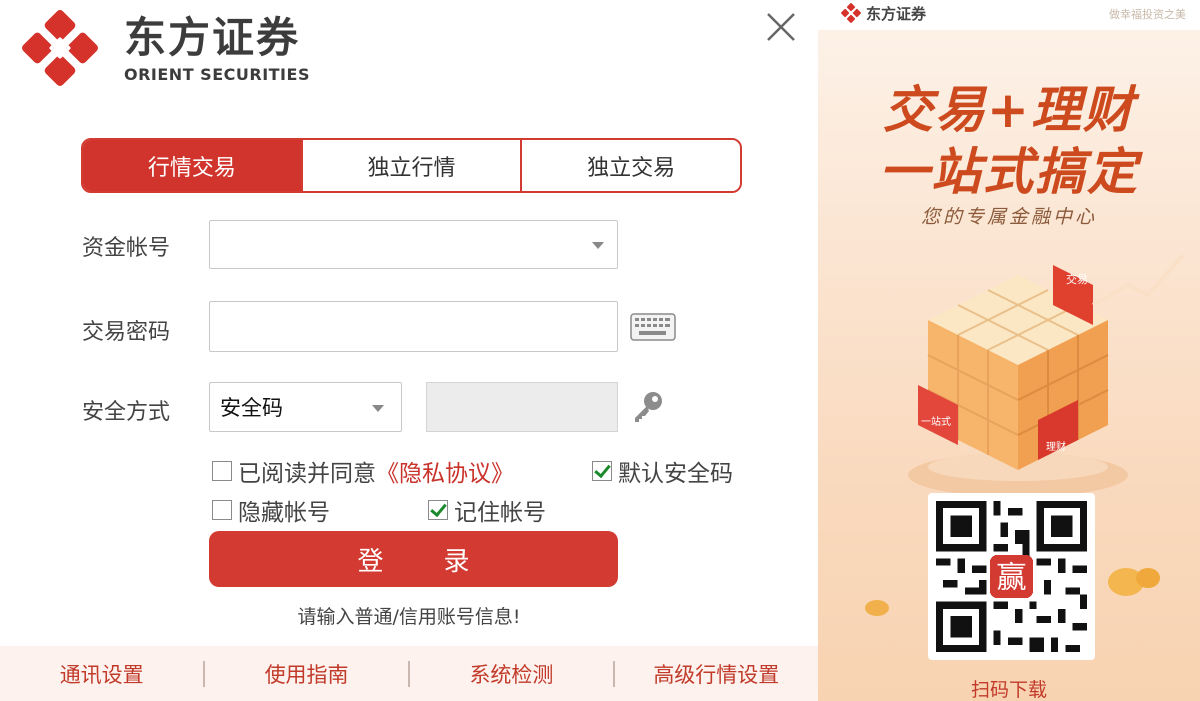 This screenshot has height=701, width=1200. I want to click on qr-code: 赢, so click(1011, 576).